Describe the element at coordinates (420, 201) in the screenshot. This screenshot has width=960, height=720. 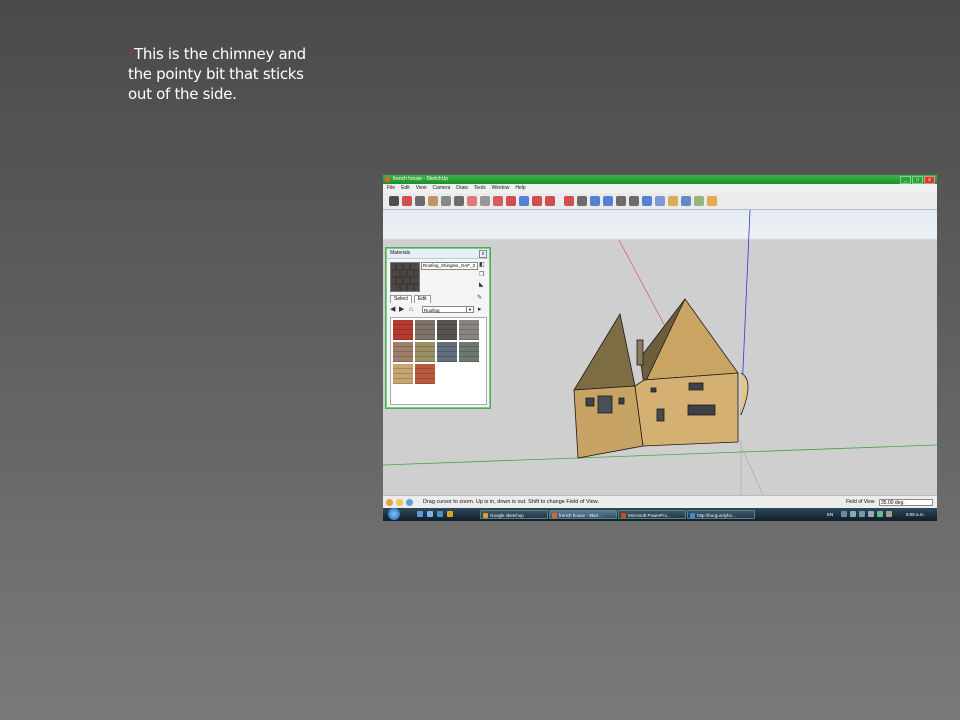
I see `line-icon` at that location.